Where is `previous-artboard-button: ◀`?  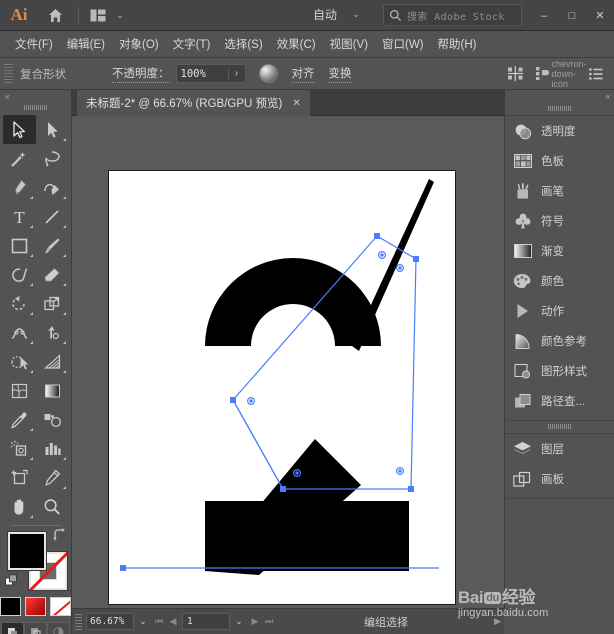 previous-artboard-button: ◀ is located at coordinates (173, 621).